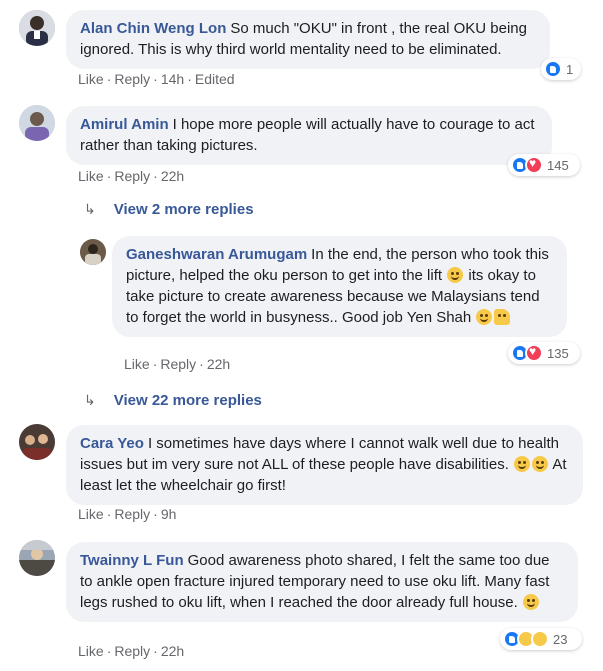 This screenshot has height=671, width=603. I want to click on thinking-emoji-icon, so click(522, 464).